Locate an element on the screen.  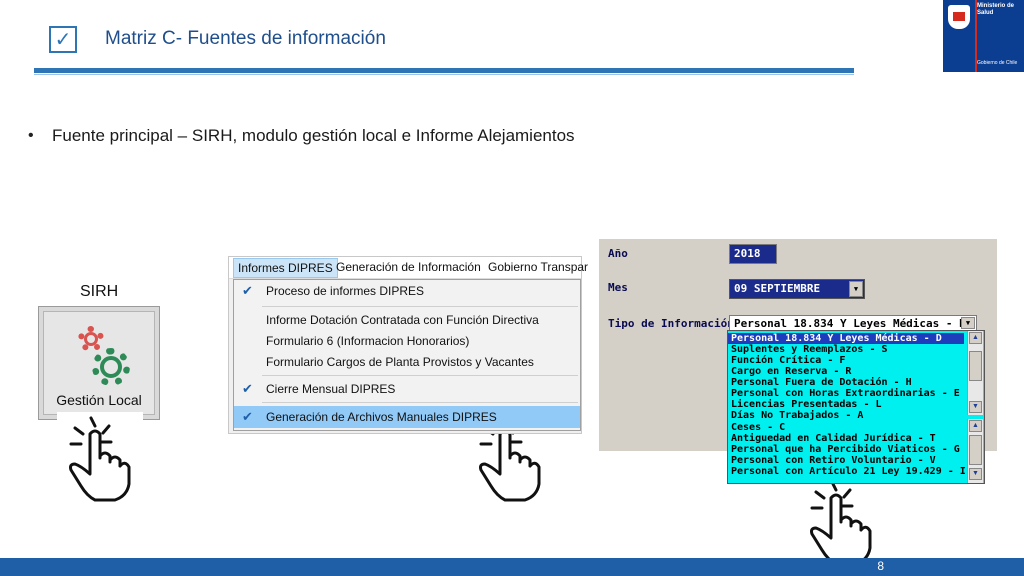
menu-item-label: Formulario 6 (Informacion Honorarios) is located at coordinates (368, 341).